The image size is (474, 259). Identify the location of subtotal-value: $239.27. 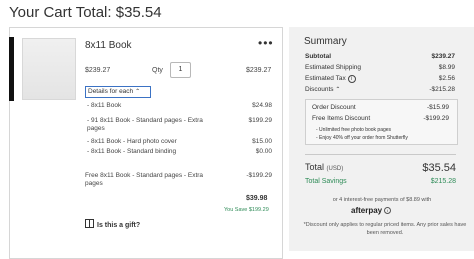
(443, 56).